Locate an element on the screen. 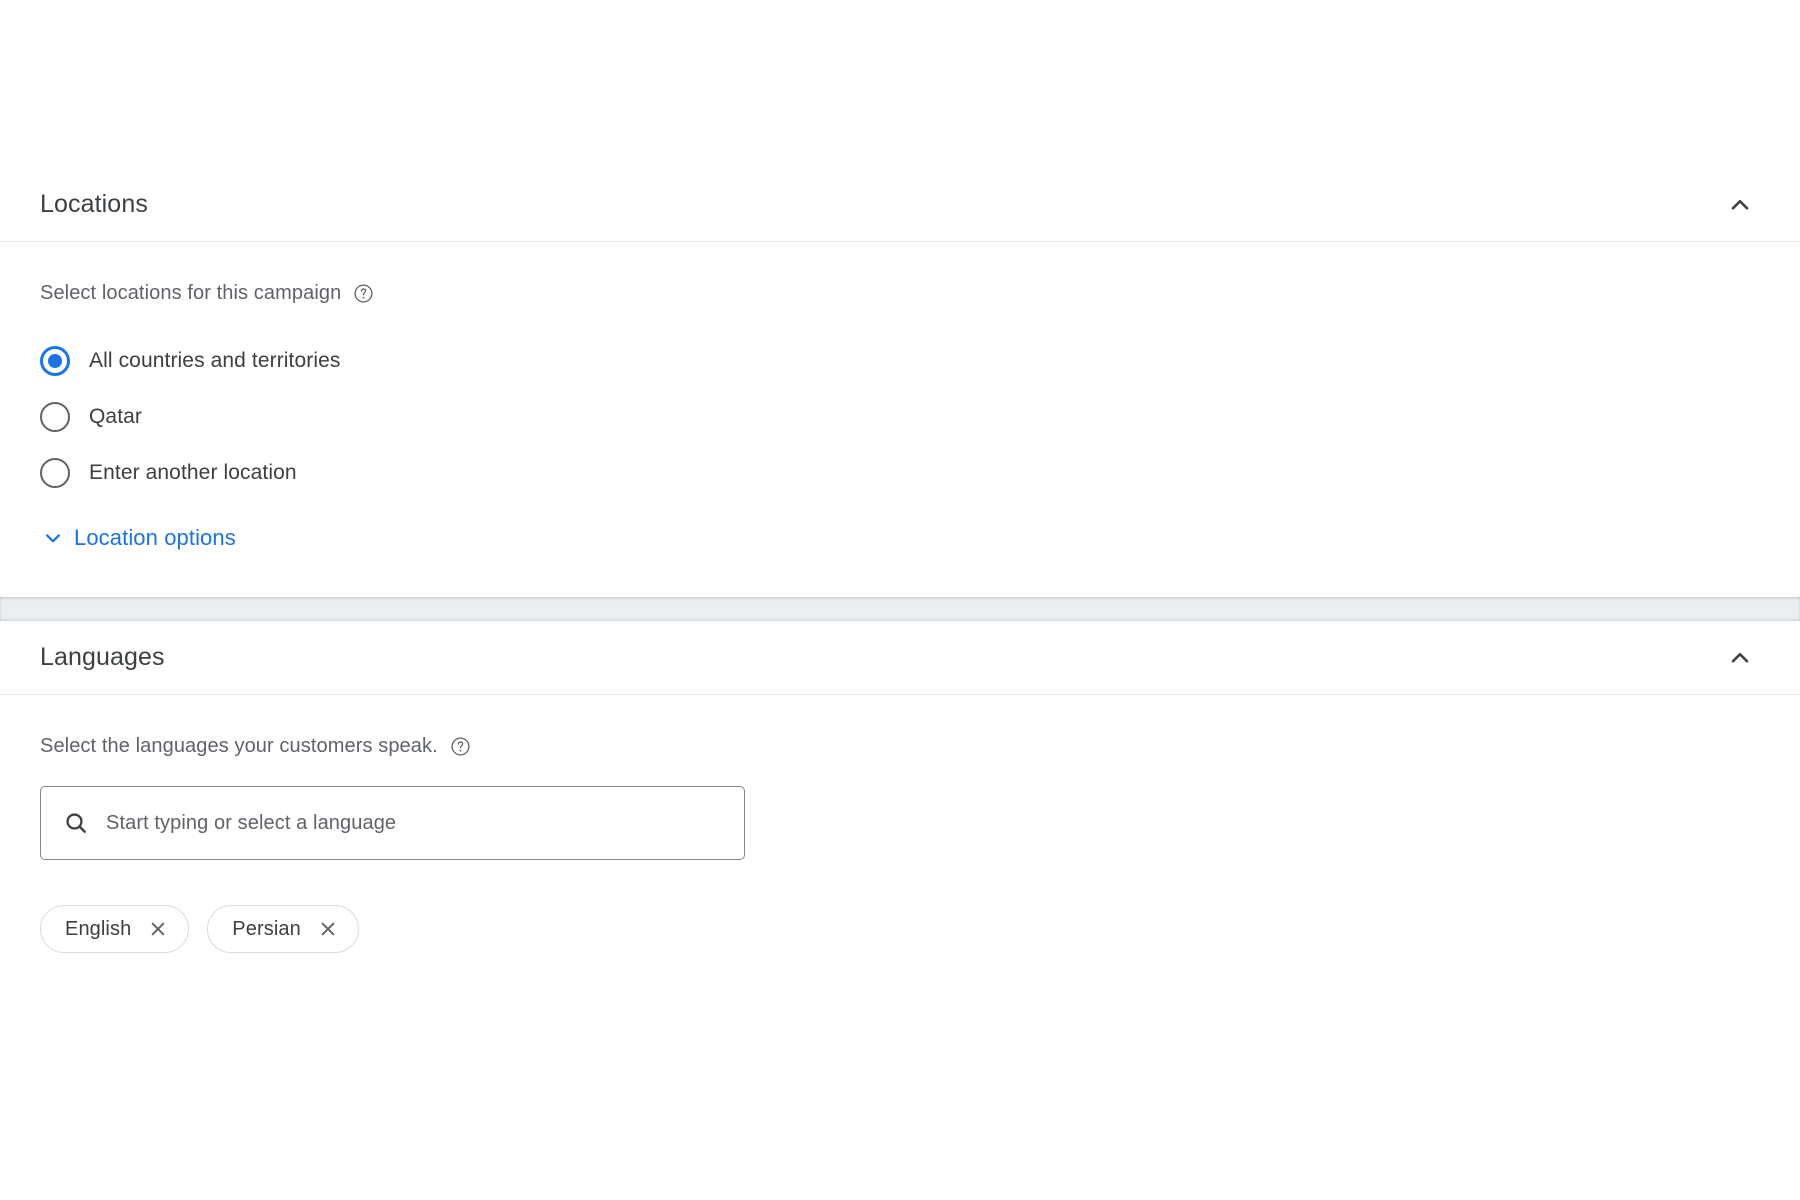  locations-title: Locations is located at coordinates (94, 204).